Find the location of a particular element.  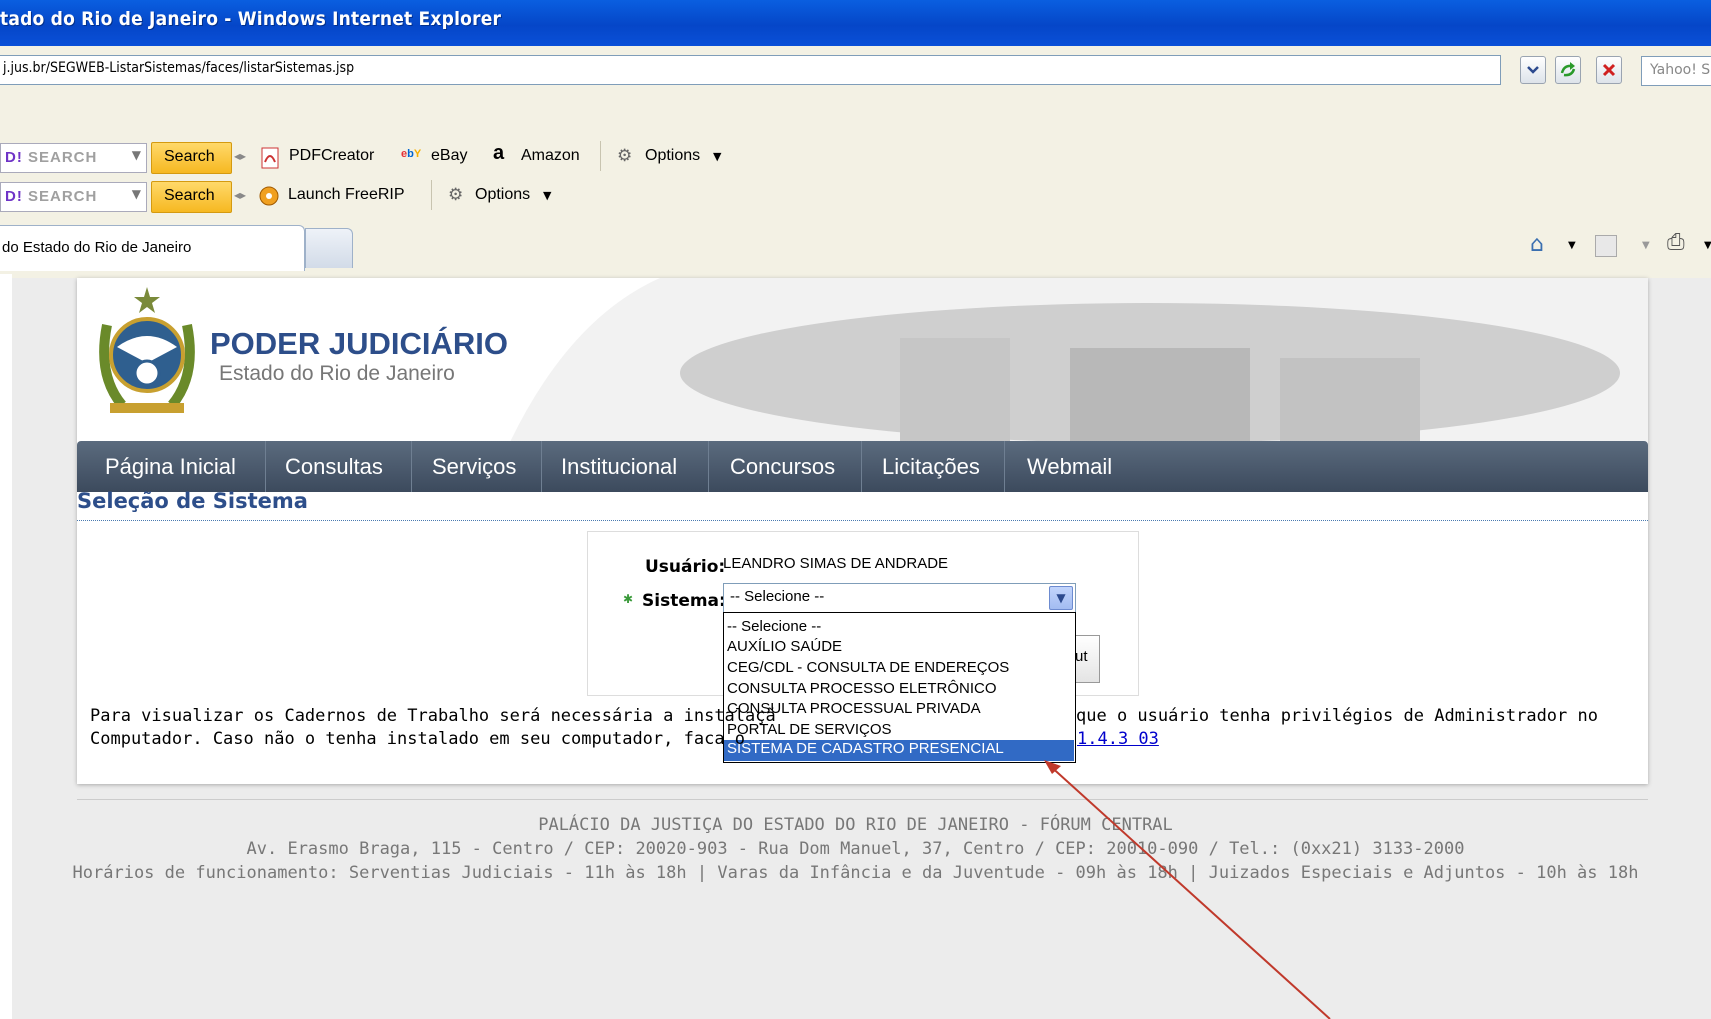

section-title: Seleção de Sistema is located at coordinates (192, 501).